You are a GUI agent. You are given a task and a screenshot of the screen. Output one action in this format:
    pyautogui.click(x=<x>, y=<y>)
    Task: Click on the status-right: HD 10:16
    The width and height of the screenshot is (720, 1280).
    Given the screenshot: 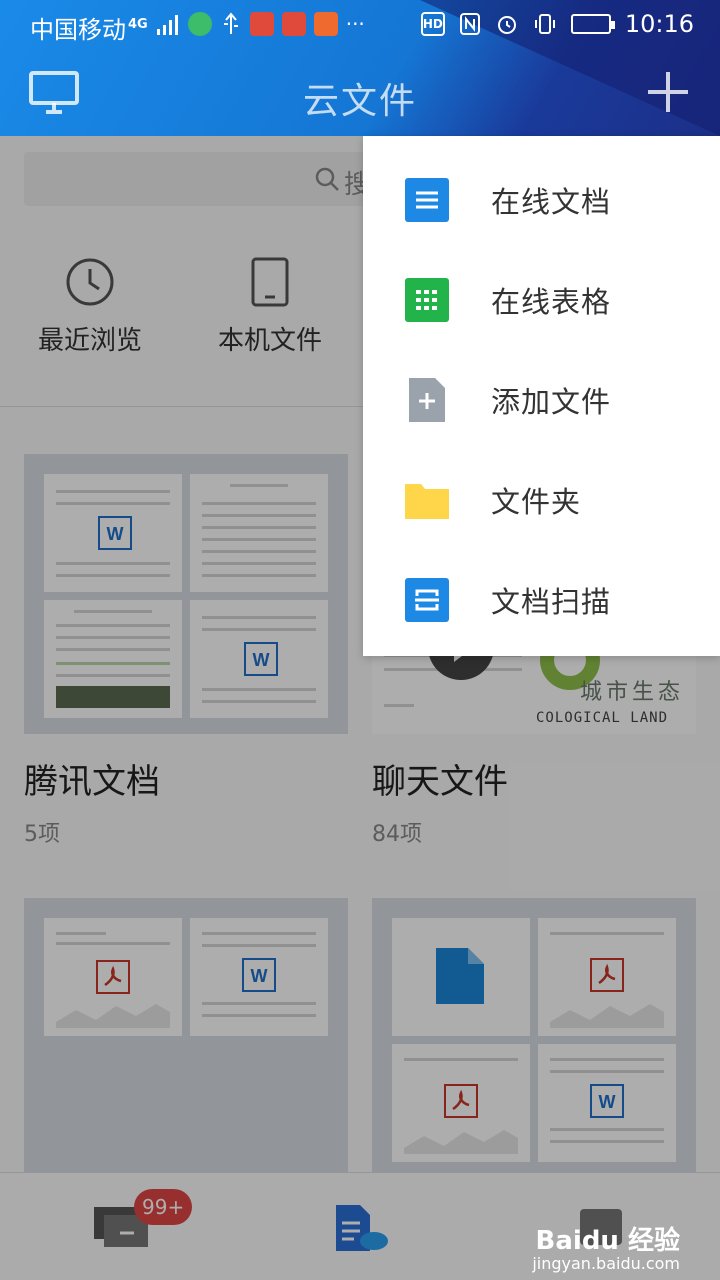 What is the action you would take?
    pyautogui.click(x=557, y=24)
    